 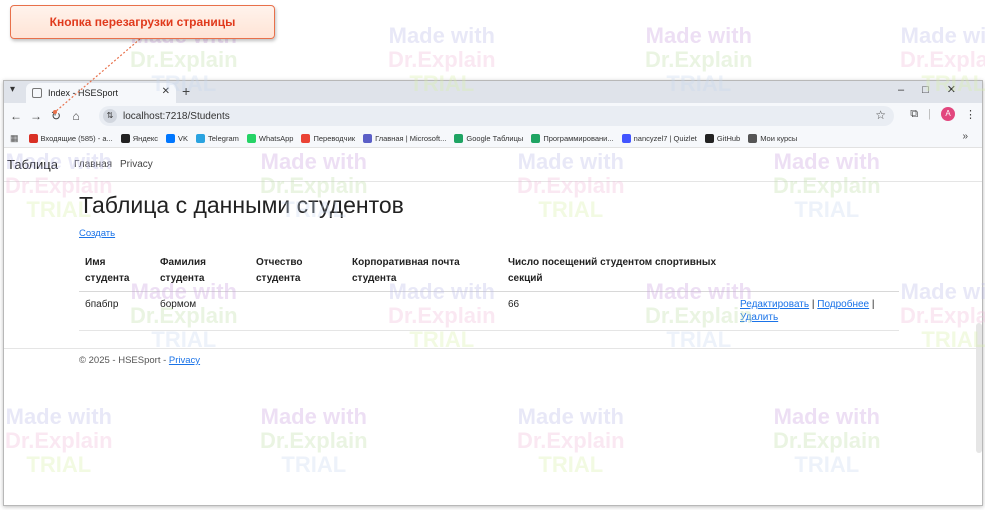 What do you see at coordinates (97, 76) in the screenshot?
I see `callout-pointer` at bounding box center [97, 76].